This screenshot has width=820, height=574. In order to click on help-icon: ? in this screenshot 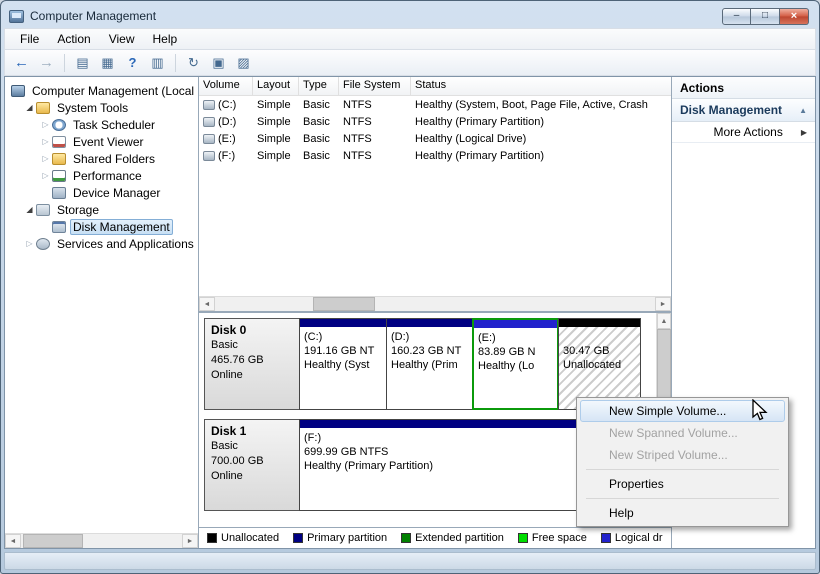, I will do `click(132, 62)`.